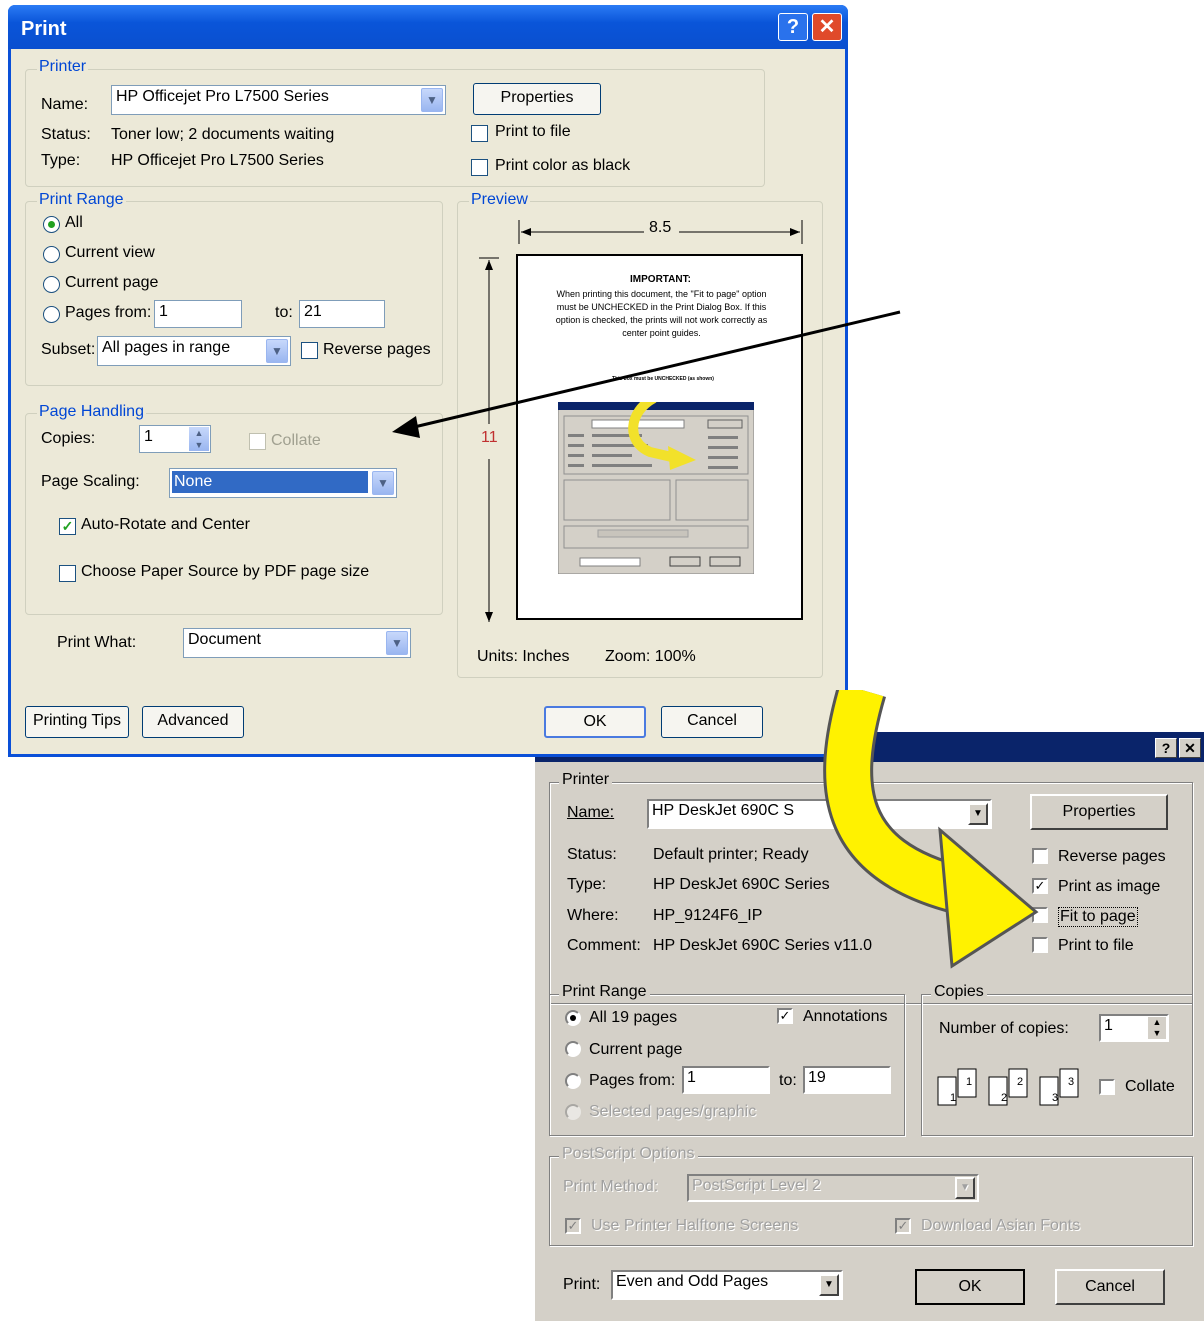  I want to click on print-method-label: Print Method:, so click(611, 1186).